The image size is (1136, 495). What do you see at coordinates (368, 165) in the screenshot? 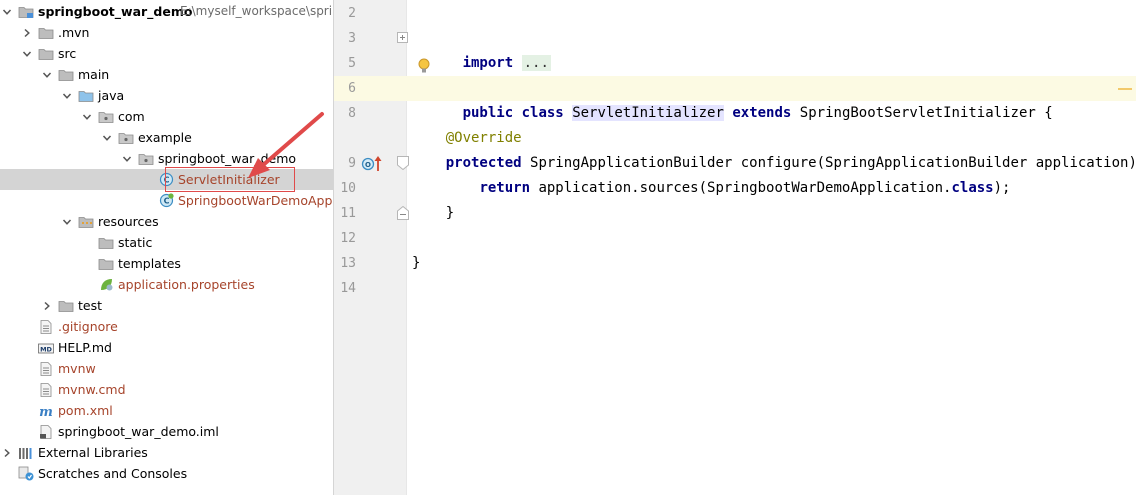
I see `svg-text: O` at bounding box center [368, 165].